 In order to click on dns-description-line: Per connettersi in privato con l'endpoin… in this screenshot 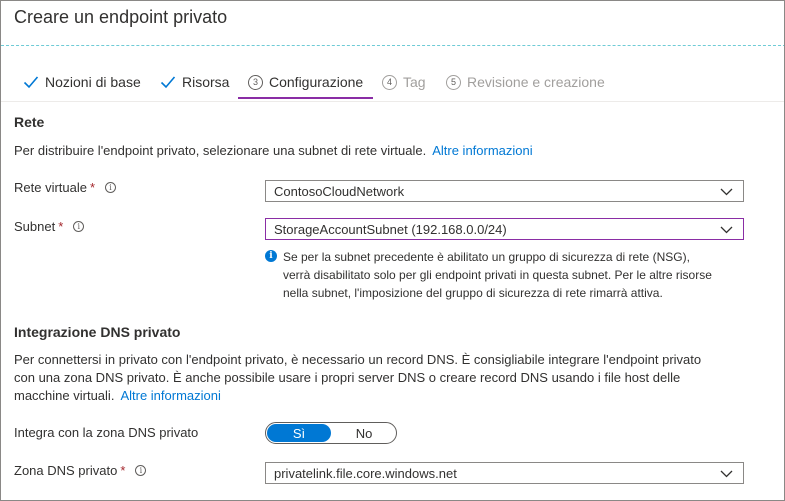, I will do `click(358, 359)`.